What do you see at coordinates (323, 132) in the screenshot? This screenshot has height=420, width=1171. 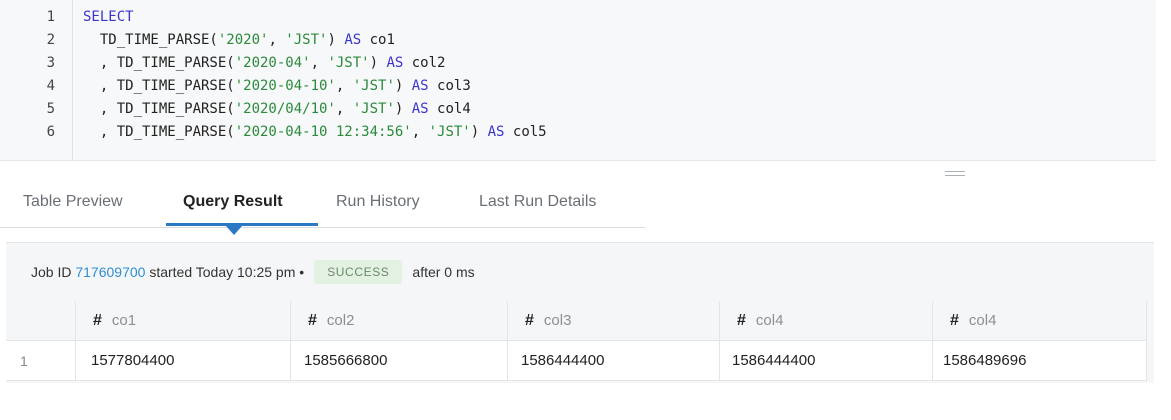 I see `sql-string: '2020-04-10 12:34:56'` at bounding box center [323, 132].